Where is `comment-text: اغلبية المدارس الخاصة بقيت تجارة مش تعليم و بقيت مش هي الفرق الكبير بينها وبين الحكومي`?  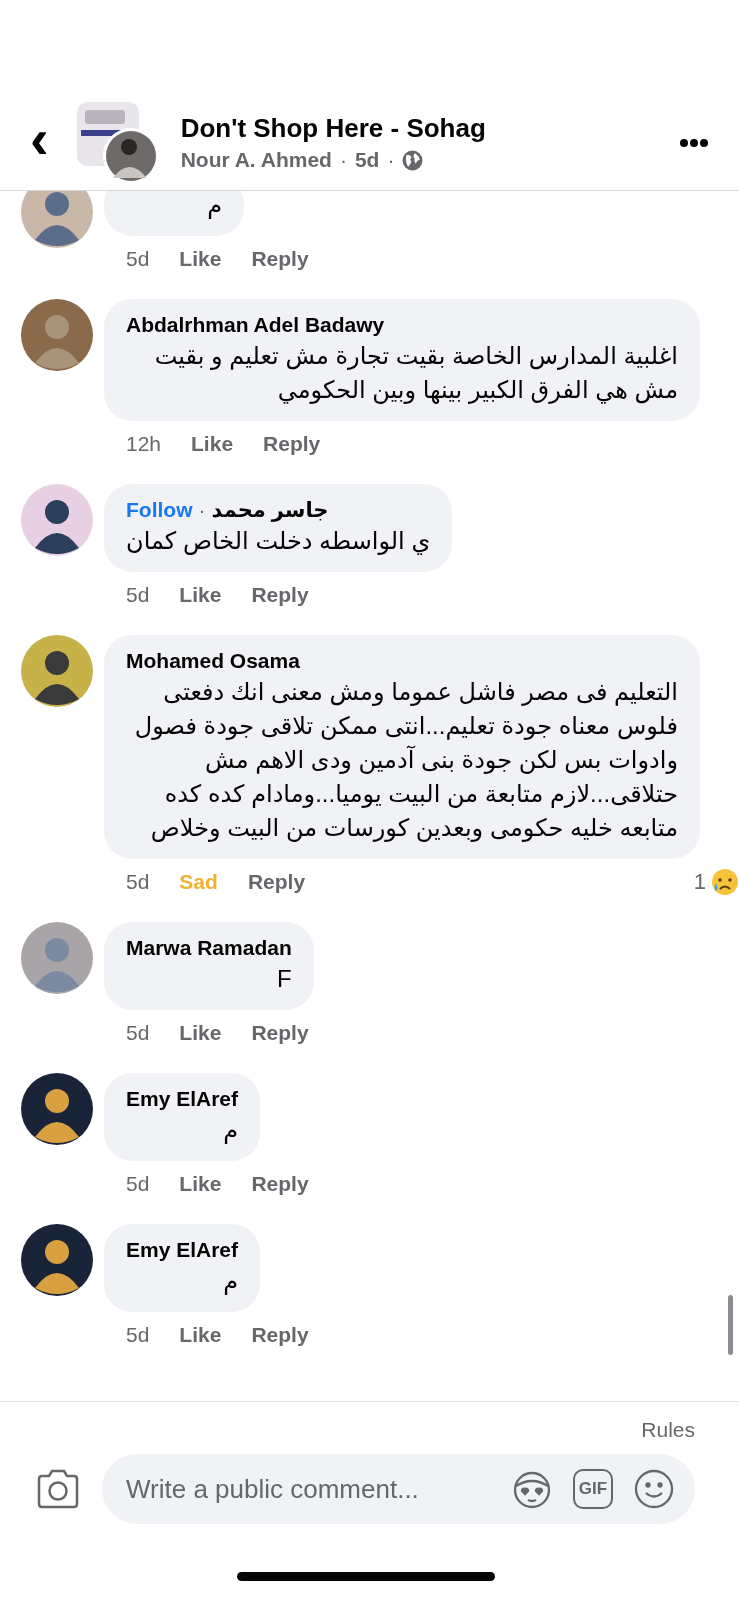
comment-text: اغلبية المدارس الخاصة بقيت تجارة مش تعليم و بقيت مش هي الفرق الكبير بينها وبين الحكومي is located at coordinates (415, 373).